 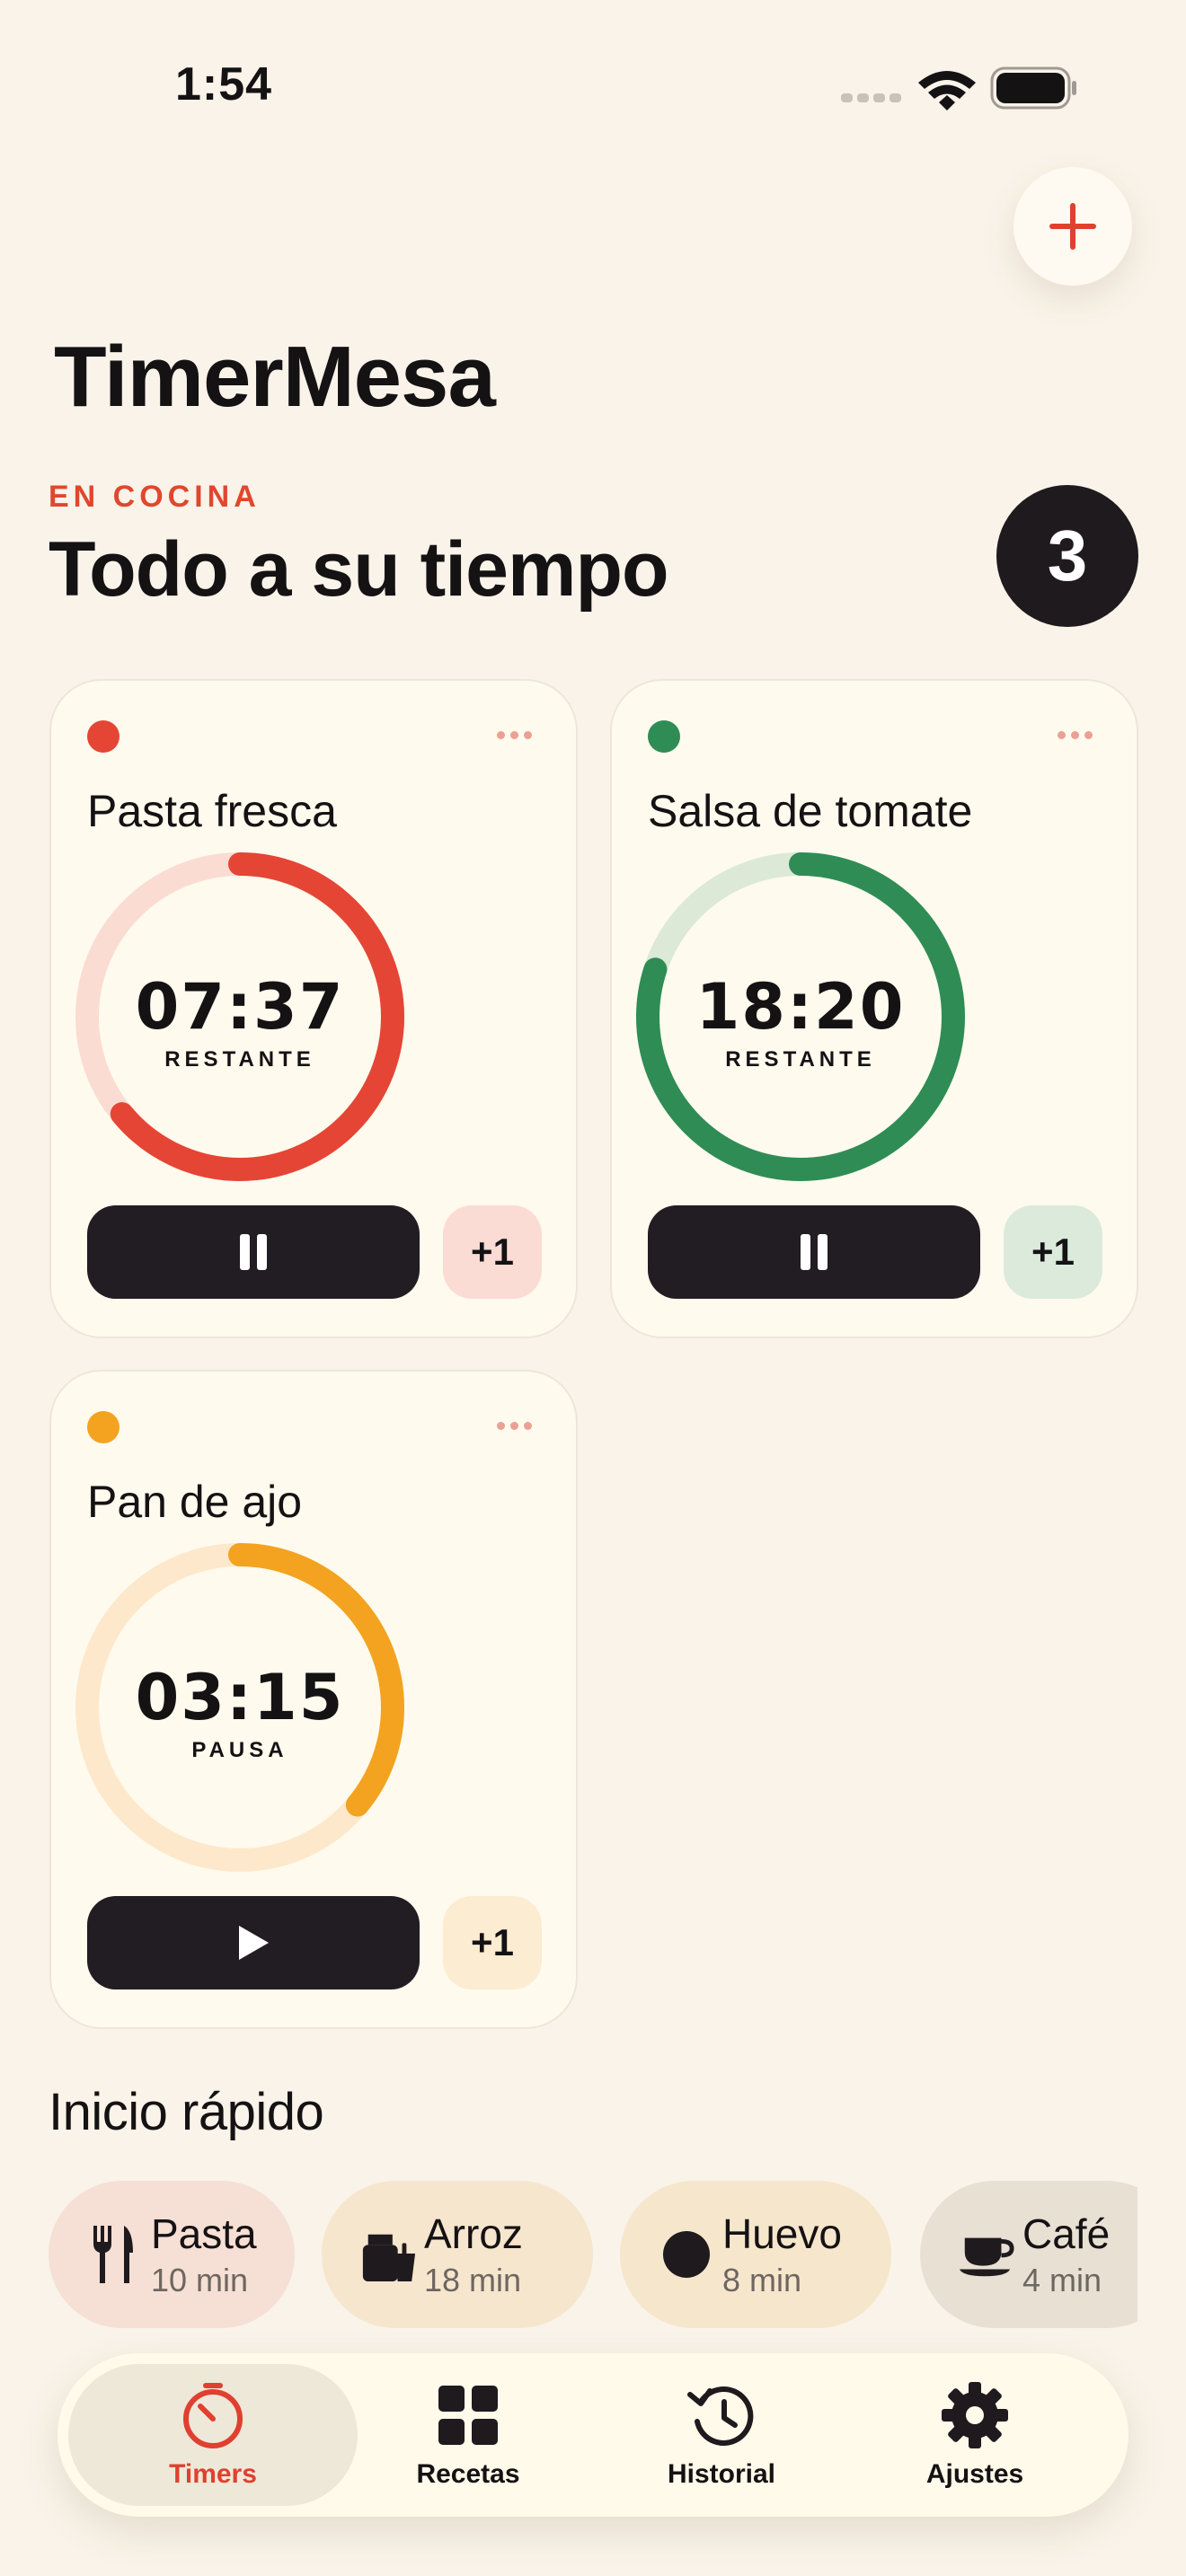 I want to click on time-remaining: 03:15, so click(x=240, y=1697).